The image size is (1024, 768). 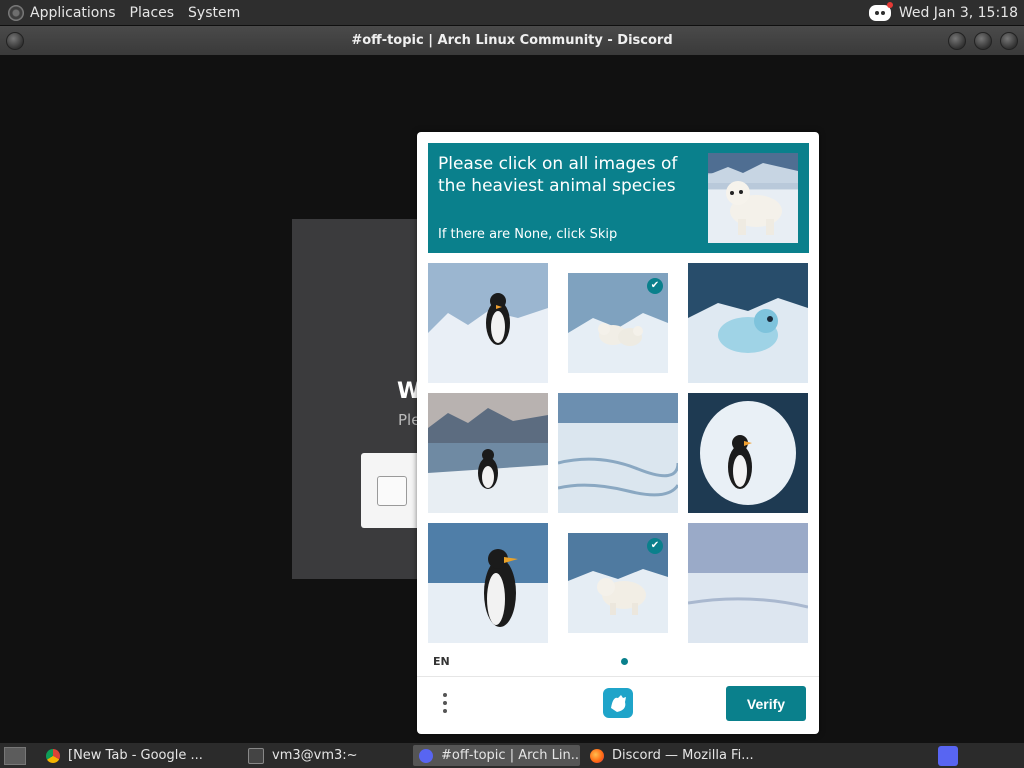 What do you see at coordinates (948, 756) in the screenshot?
I see `discord-launcher-icon` at bounding box center [948, 756].